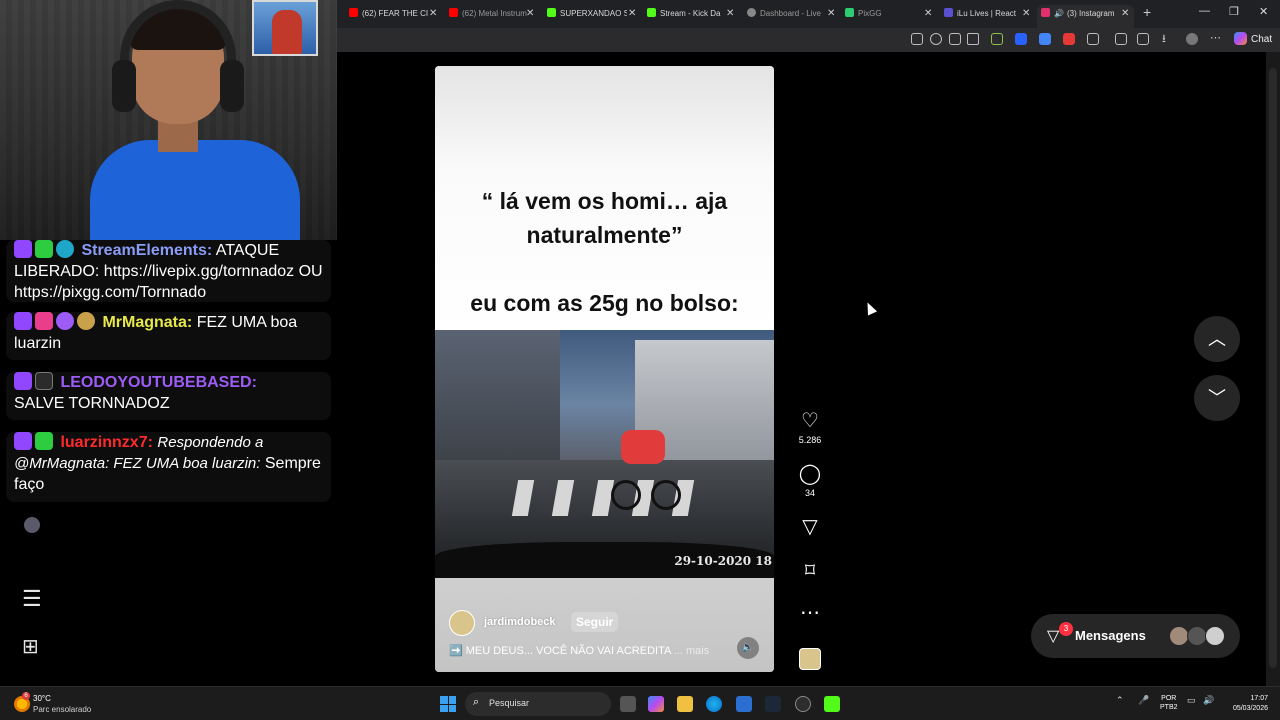 The width and height of the screenshot is (1280, 720). Describe the element at coordinates (538, 704) in the screenshot. I see `taskbar-search: ⌕ Pesquisar` at that location.